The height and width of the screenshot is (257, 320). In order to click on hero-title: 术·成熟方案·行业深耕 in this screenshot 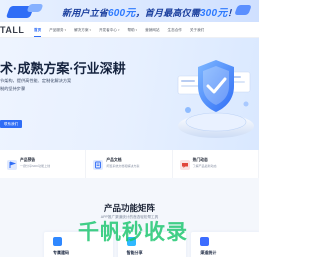, I will do `click(63, 68)`.